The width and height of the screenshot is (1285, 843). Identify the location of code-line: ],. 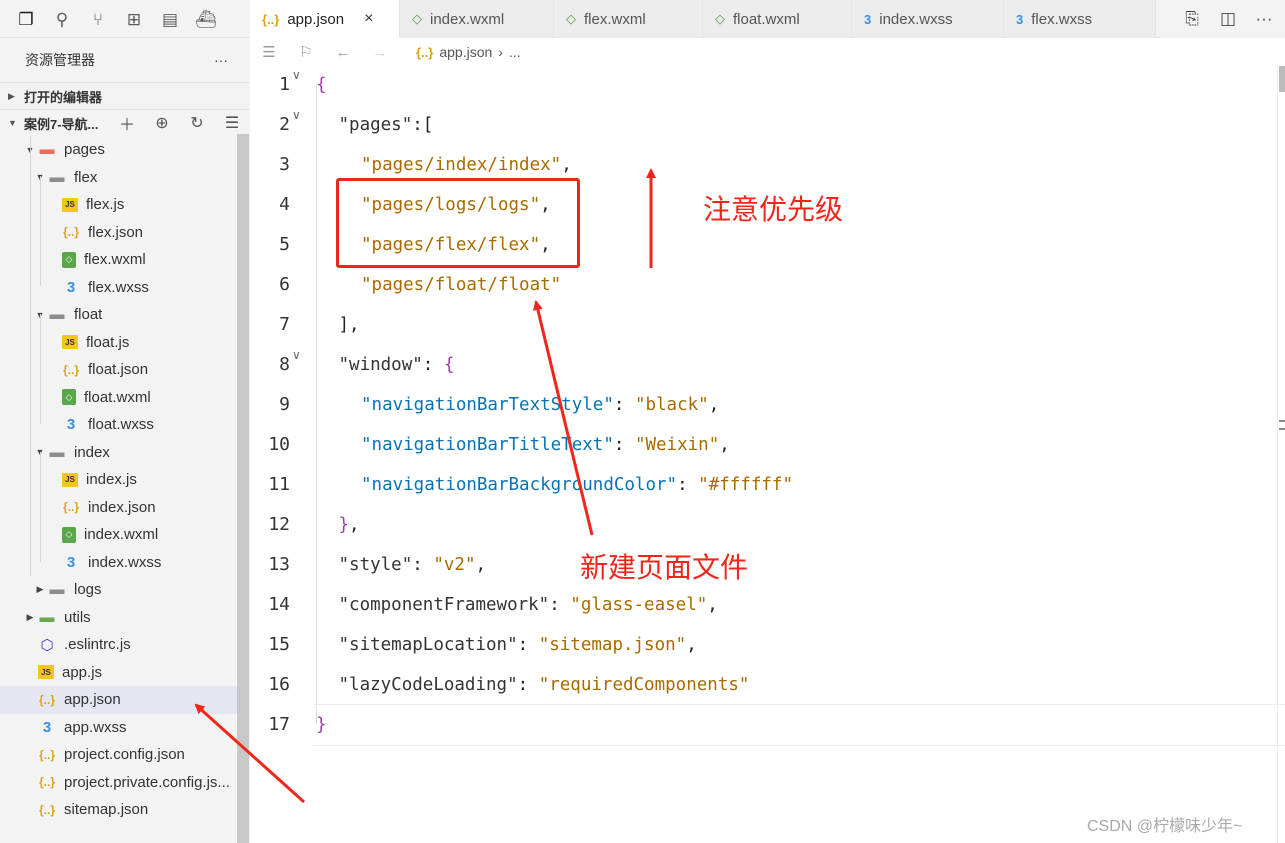
(349, 325).